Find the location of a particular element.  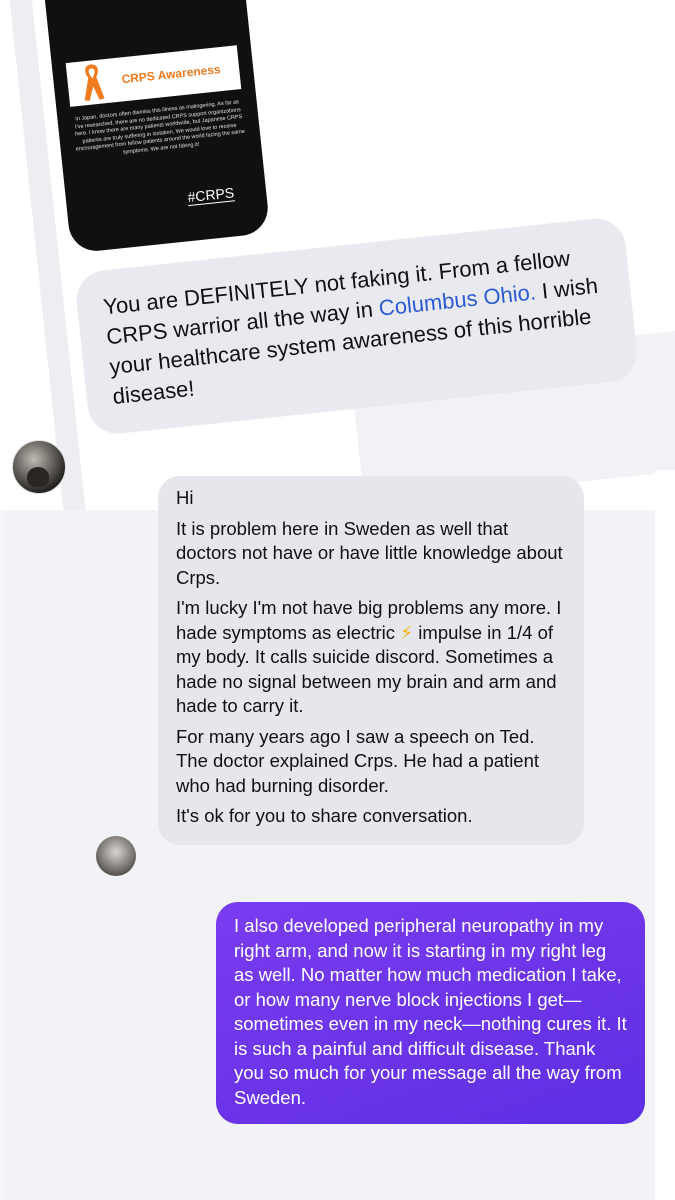

incoming-line-greeting: Hi is located at coordinates (185, 497).